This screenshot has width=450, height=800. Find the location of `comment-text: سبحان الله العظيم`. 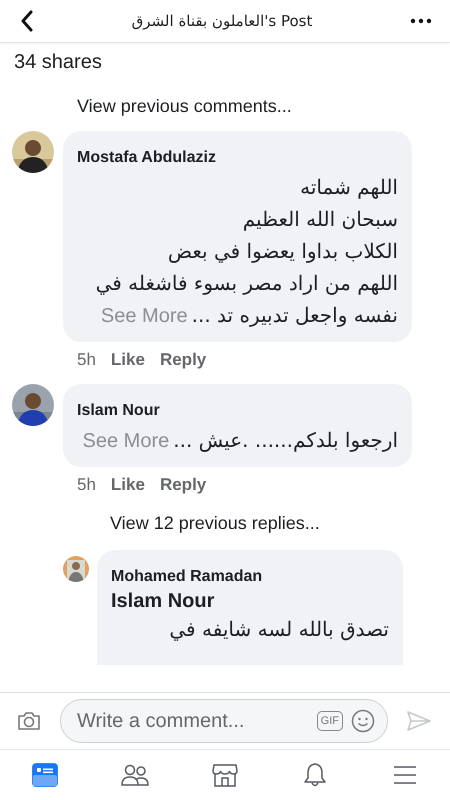

comment-text: سبحان الله العظيم is located at coordinates (320, 219).